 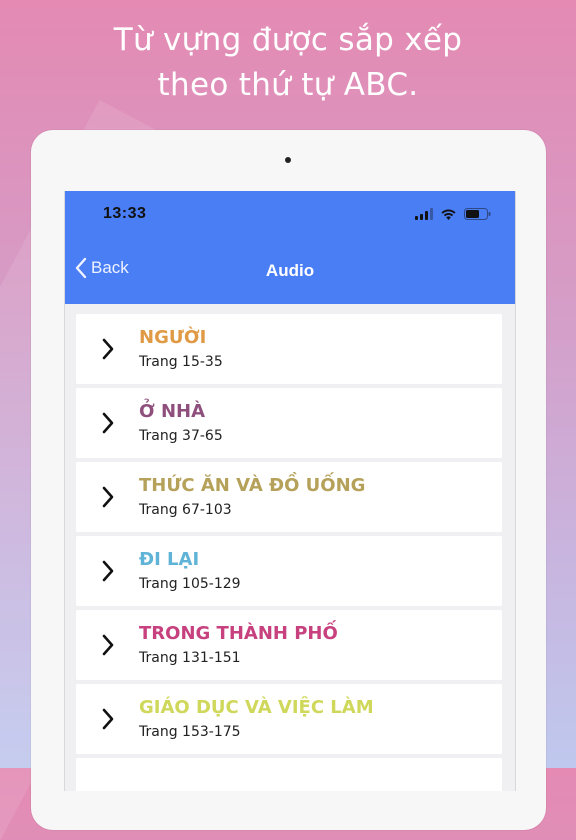 I want to click on chapter-row: ĐI LẠI Trang 105-129, so click(x=289, y=571).